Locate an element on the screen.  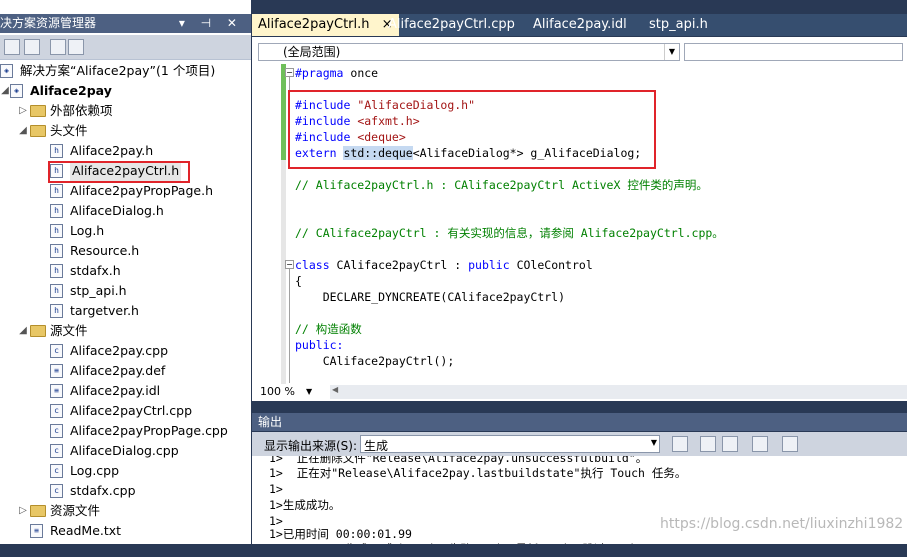
tree-item: h Log.h is located at coordinates (125, 231).